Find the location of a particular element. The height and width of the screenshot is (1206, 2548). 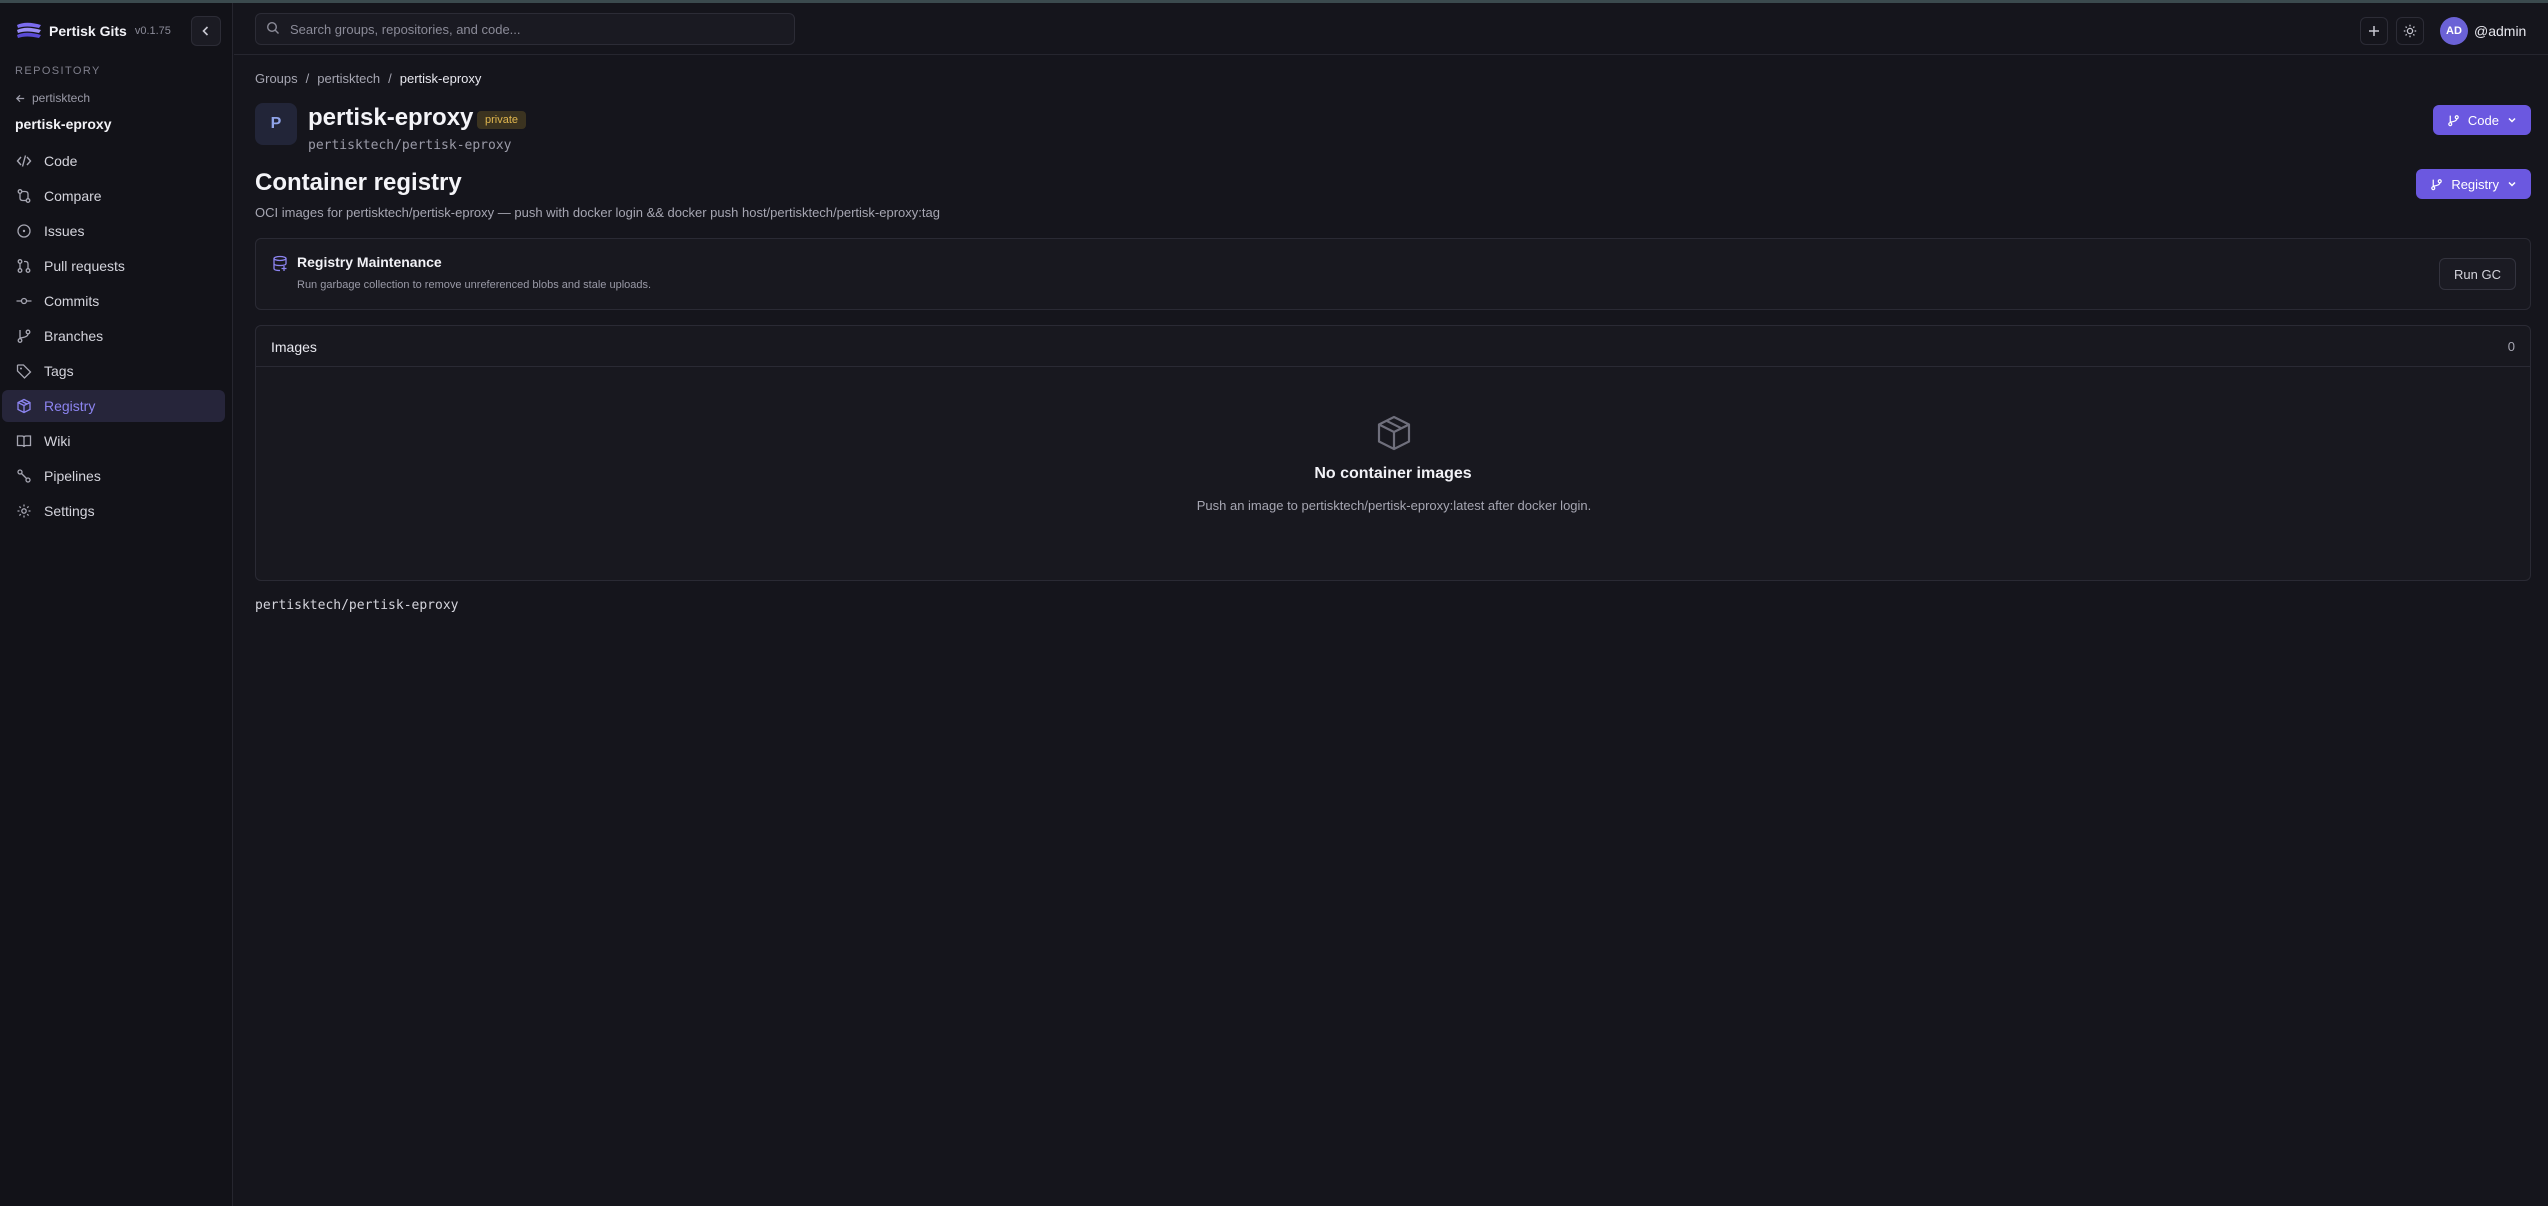

sidebar-item-label: Settings is located at coordinates (69, 511).